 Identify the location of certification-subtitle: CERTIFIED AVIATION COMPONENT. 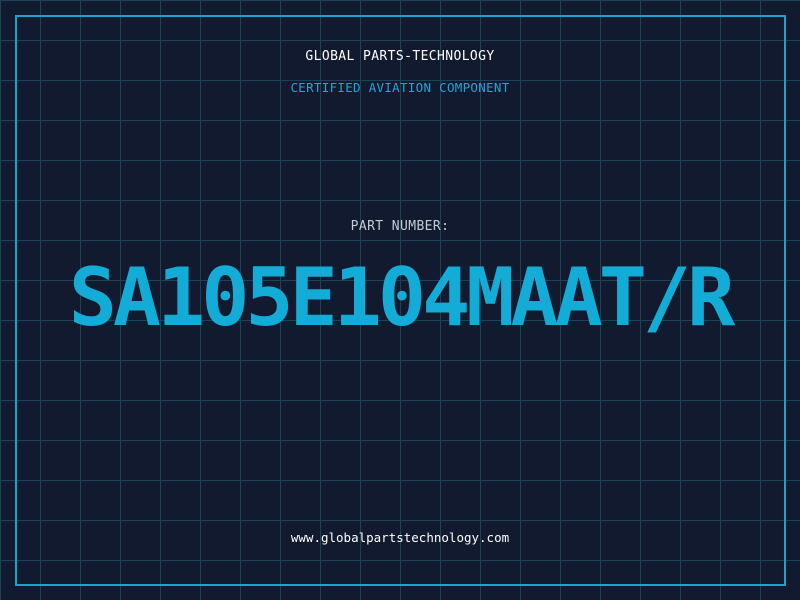
(400, 87).